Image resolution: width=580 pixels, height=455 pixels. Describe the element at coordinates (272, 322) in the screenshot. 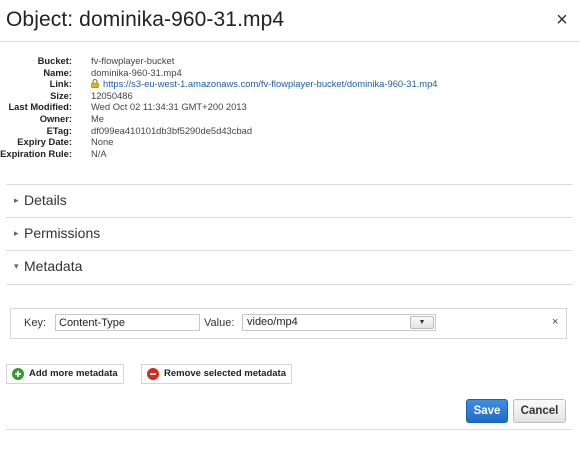

I see `metadata-value-selected: video/mp4` at that location.